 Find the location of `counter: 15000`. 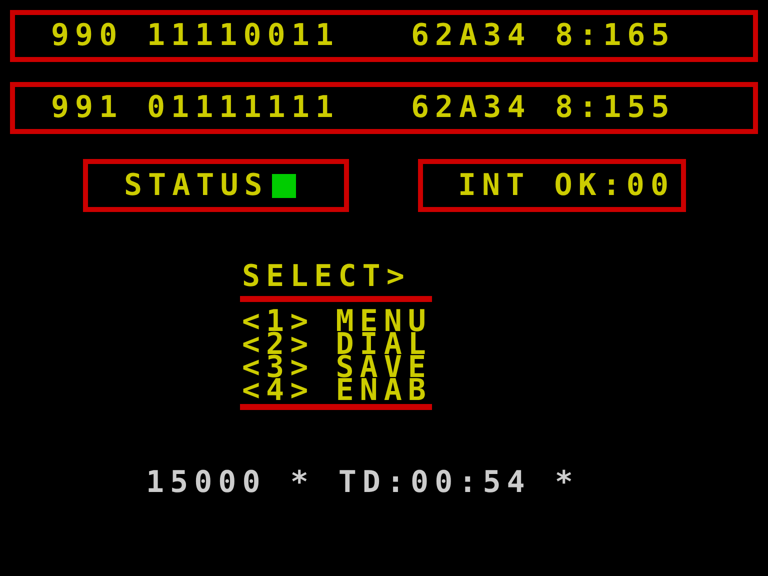

counter: 15000 is located at coordinates (206, 483).